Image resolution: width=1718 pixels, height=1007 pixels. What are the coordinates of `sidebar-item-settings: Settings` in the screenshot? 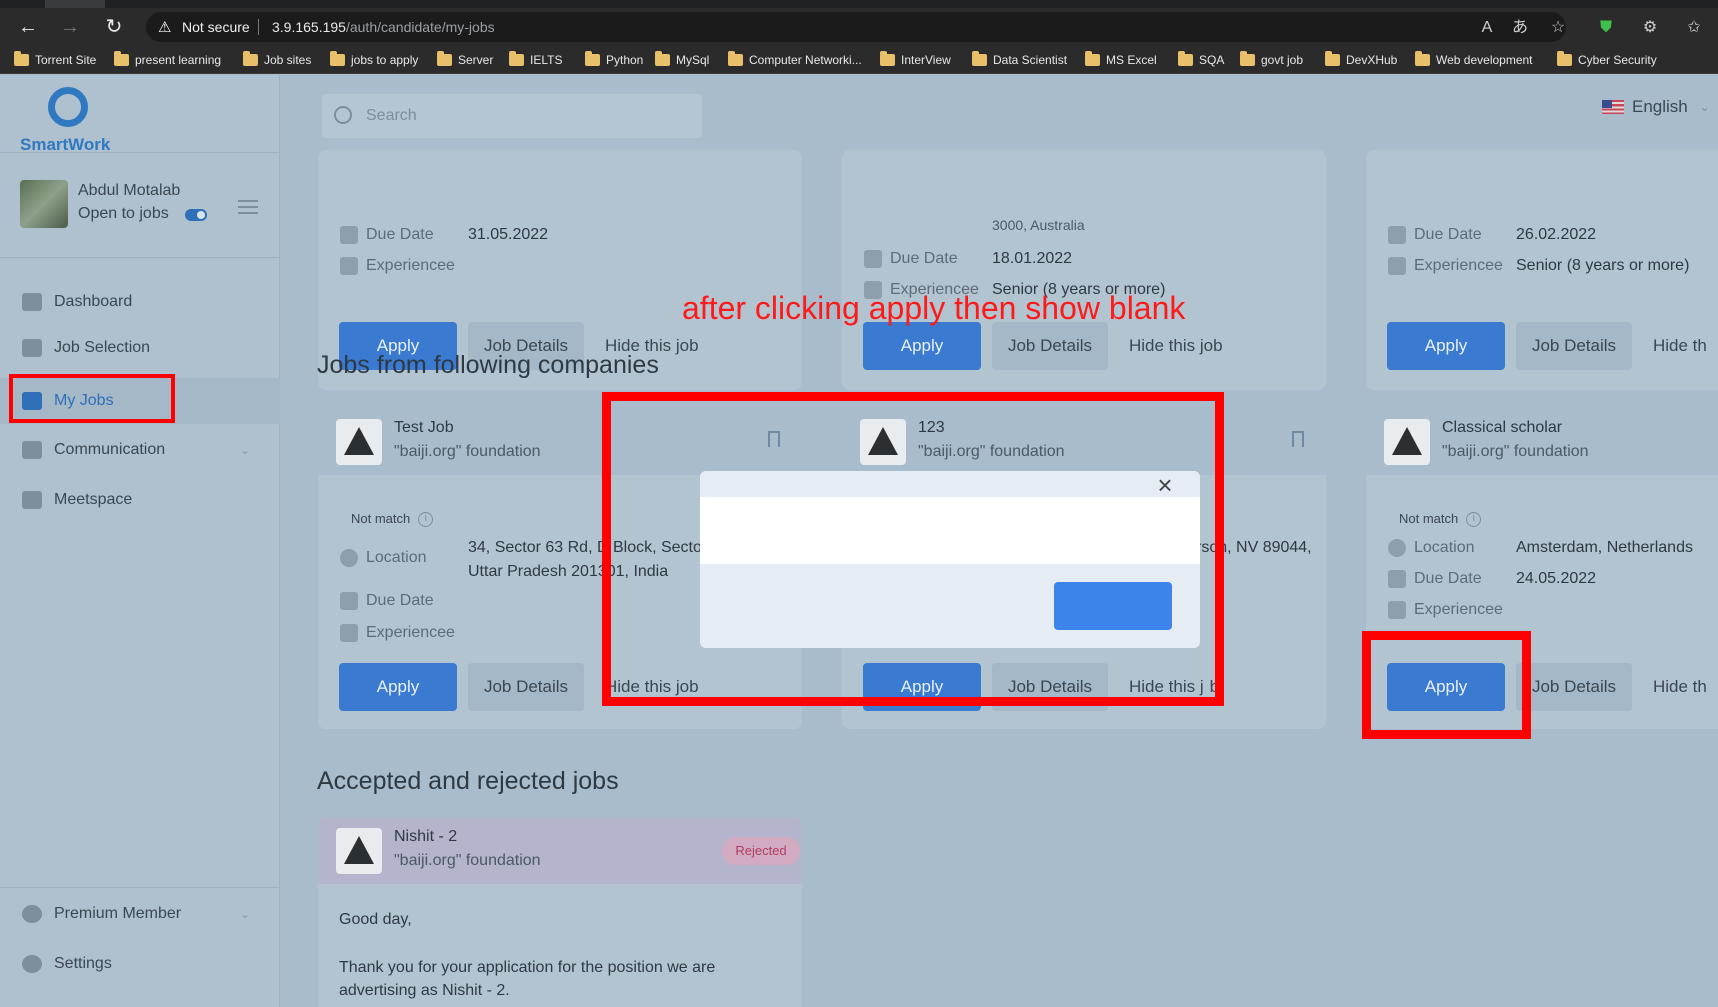 It's located at (140, 964).